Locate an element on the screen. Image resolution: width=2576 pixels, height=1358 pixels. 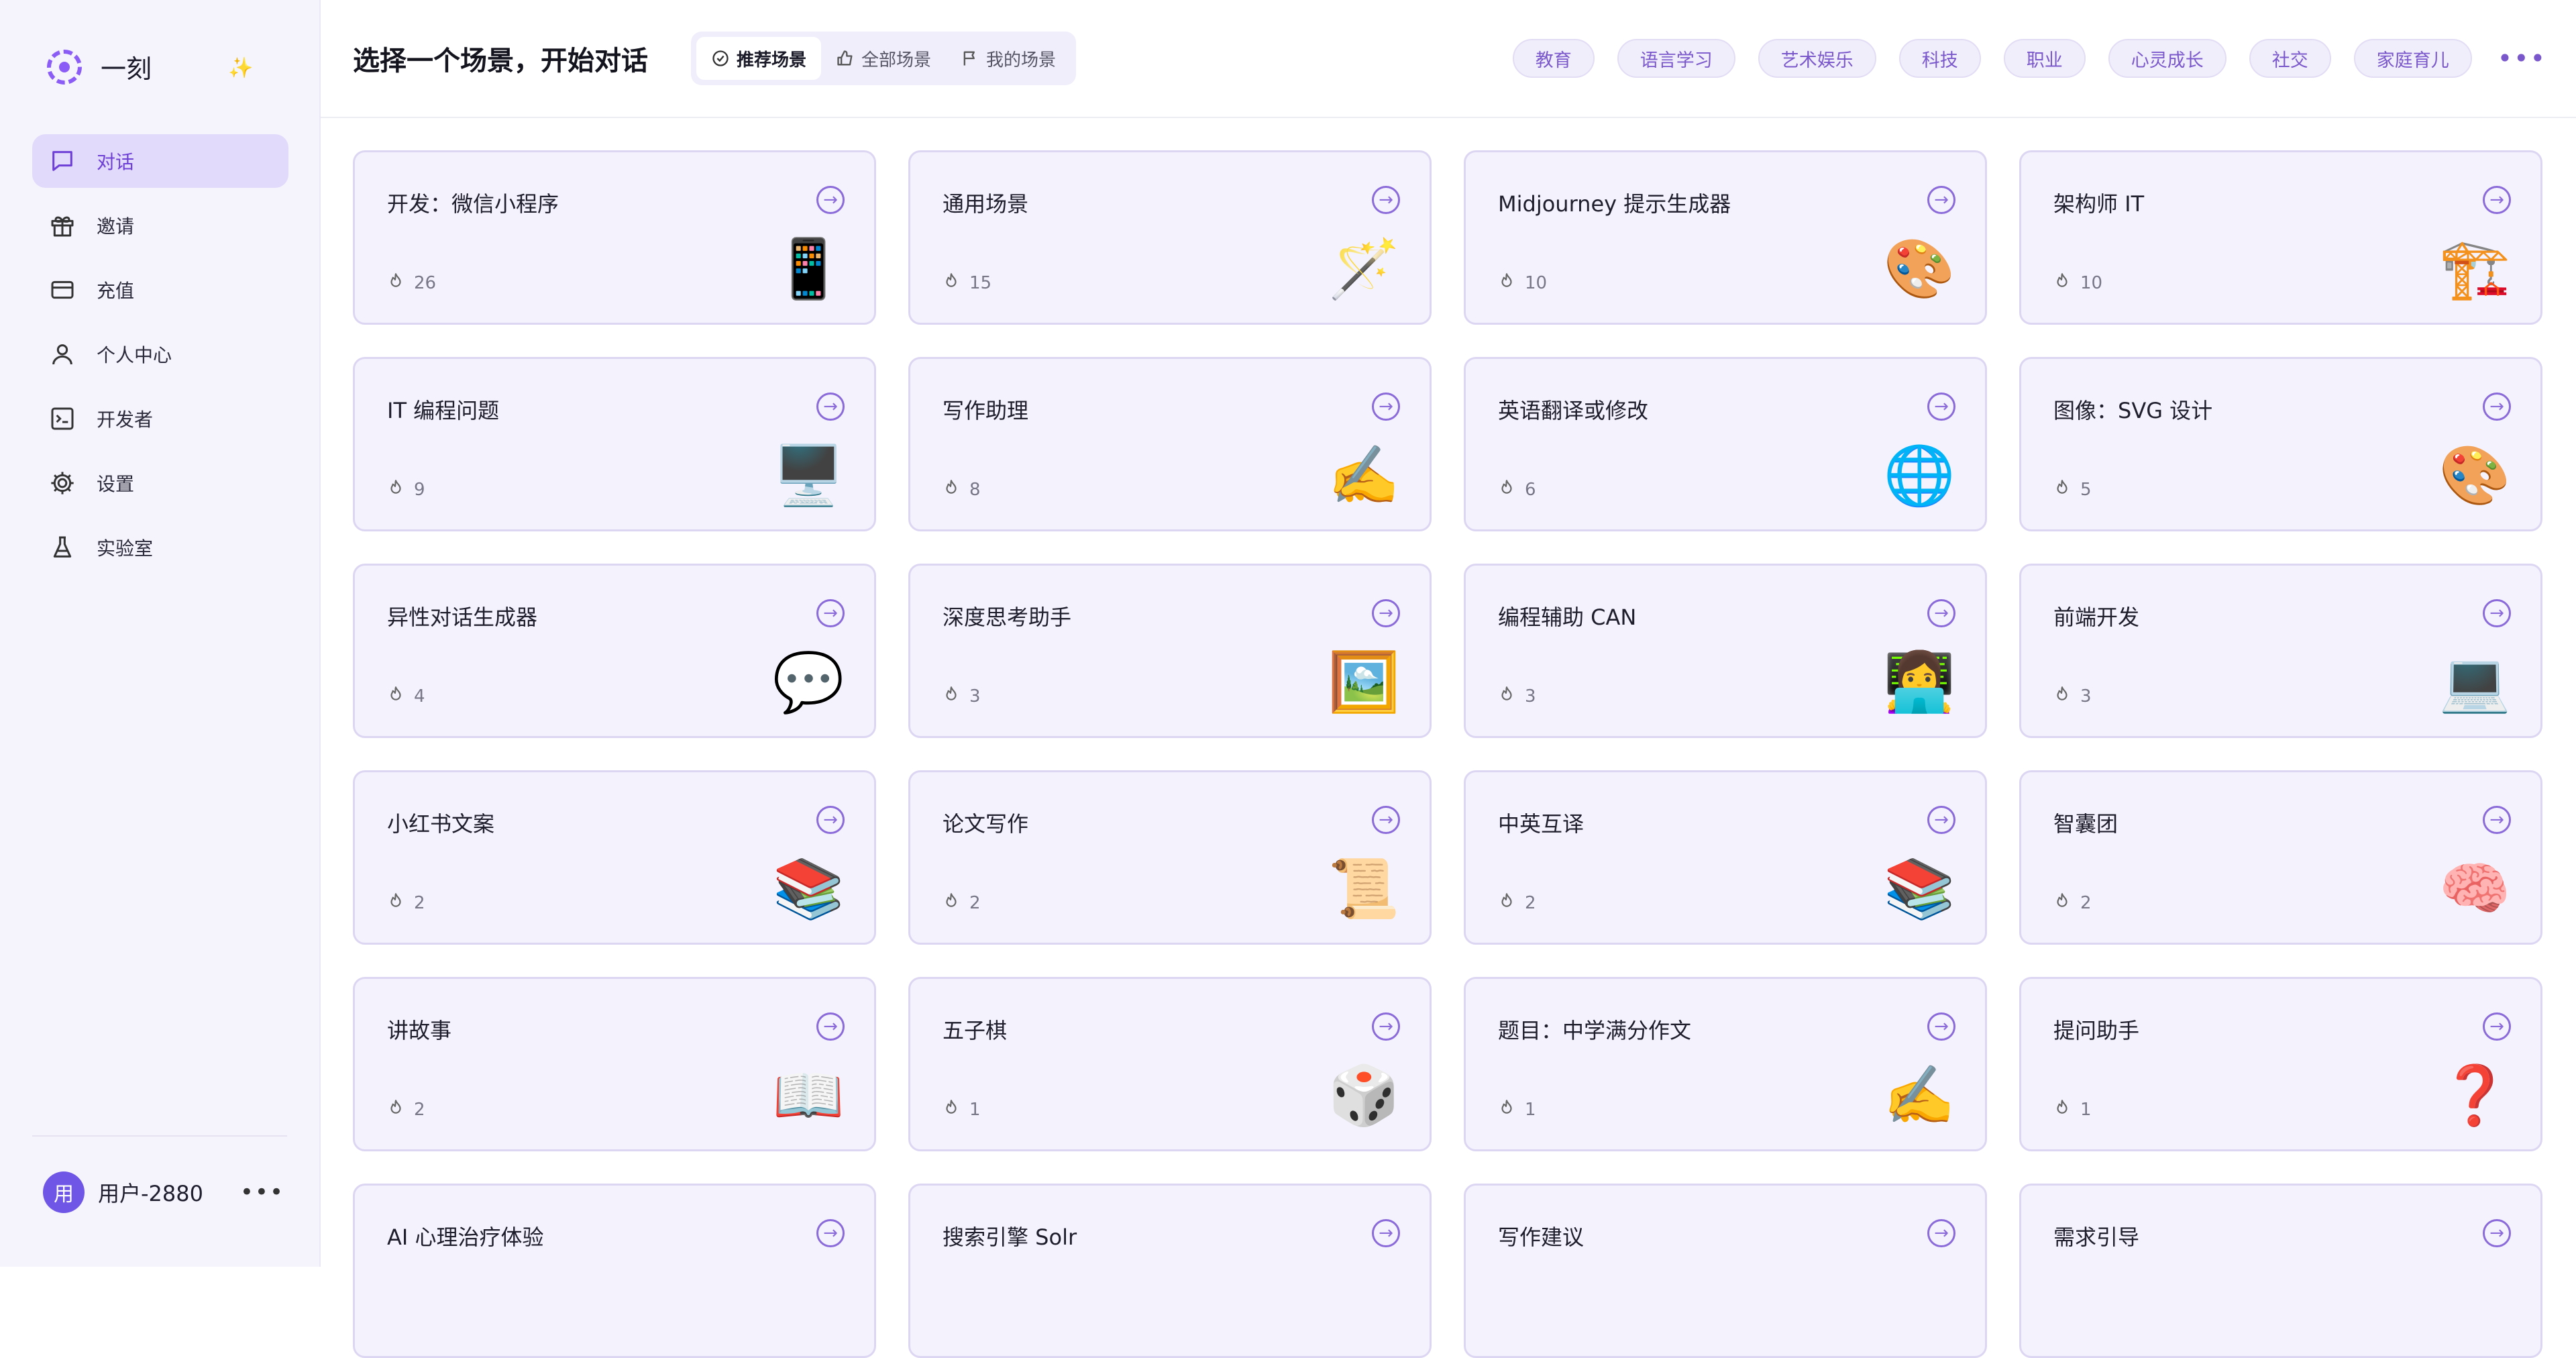
tab-mine: 我的场景 is located at coordinates (1008, 58).